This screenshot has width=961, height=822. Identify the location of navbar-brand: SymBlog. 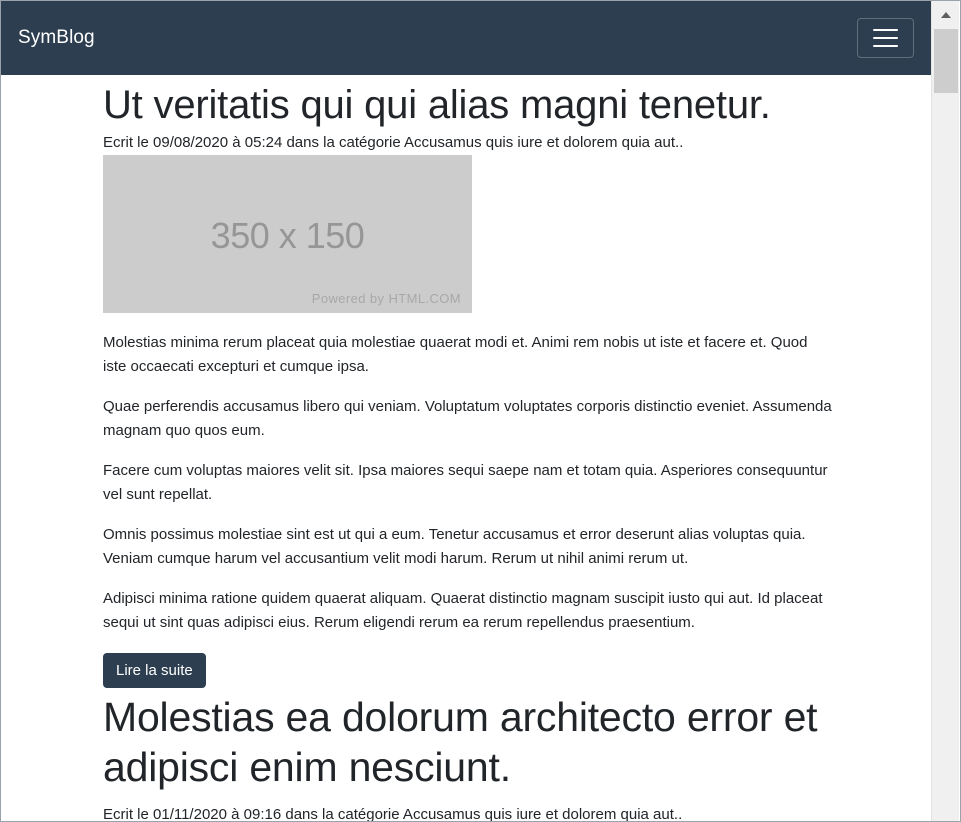
(56, 38).